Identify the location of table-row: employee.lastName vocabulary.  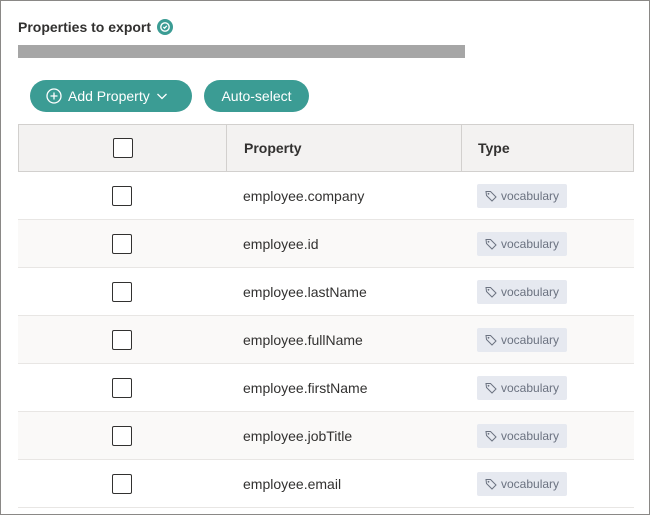
(326, 292).